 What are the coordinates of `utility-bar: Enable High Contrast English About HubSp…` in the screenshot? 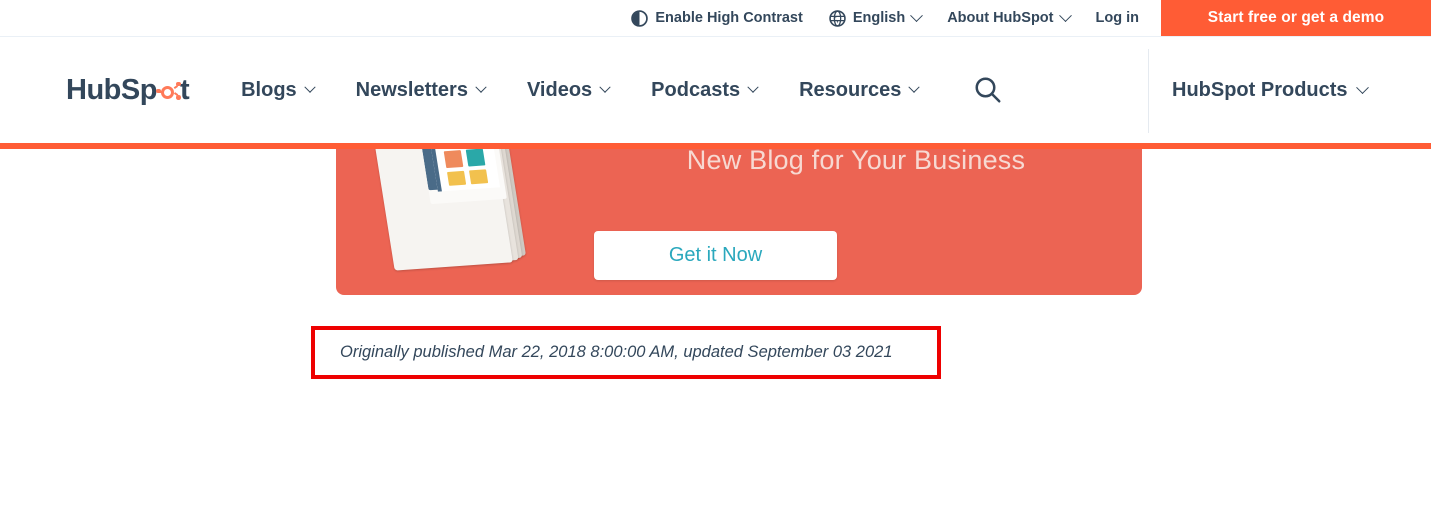 It's located at (715, 18).